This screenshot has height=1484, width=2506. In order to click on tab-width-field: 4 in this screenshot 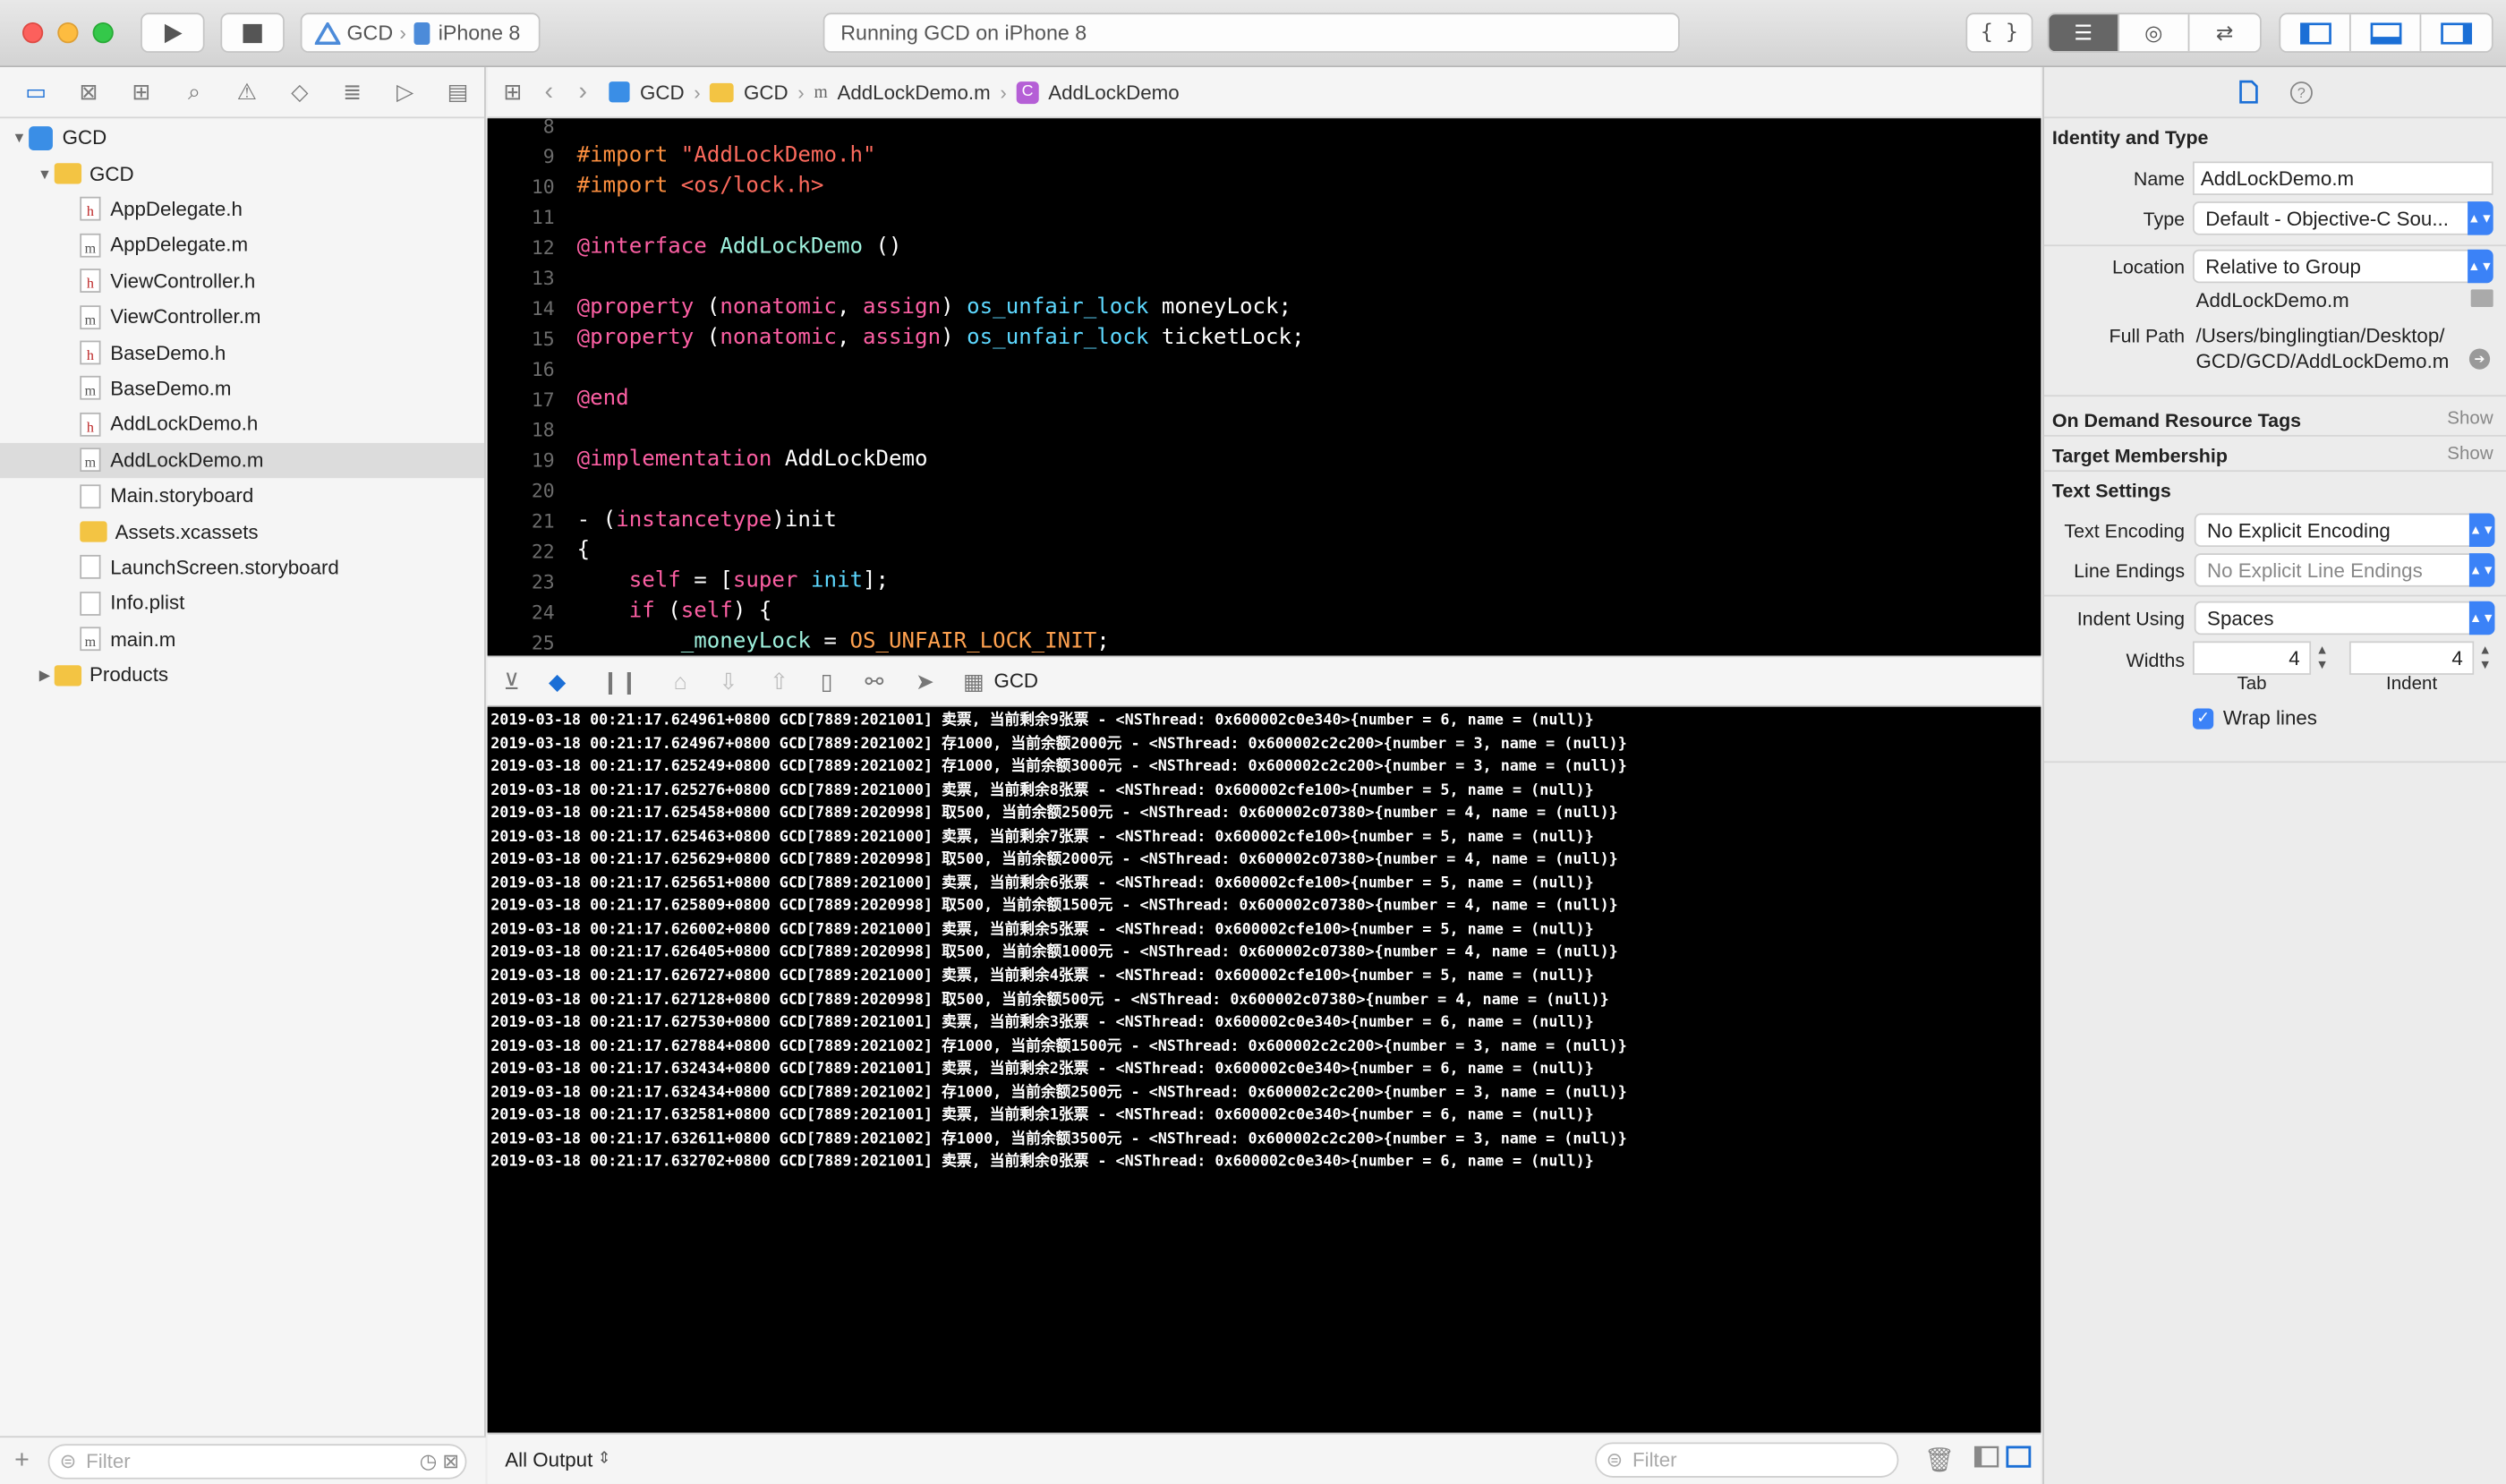, I will do `click(2252, 658)`.